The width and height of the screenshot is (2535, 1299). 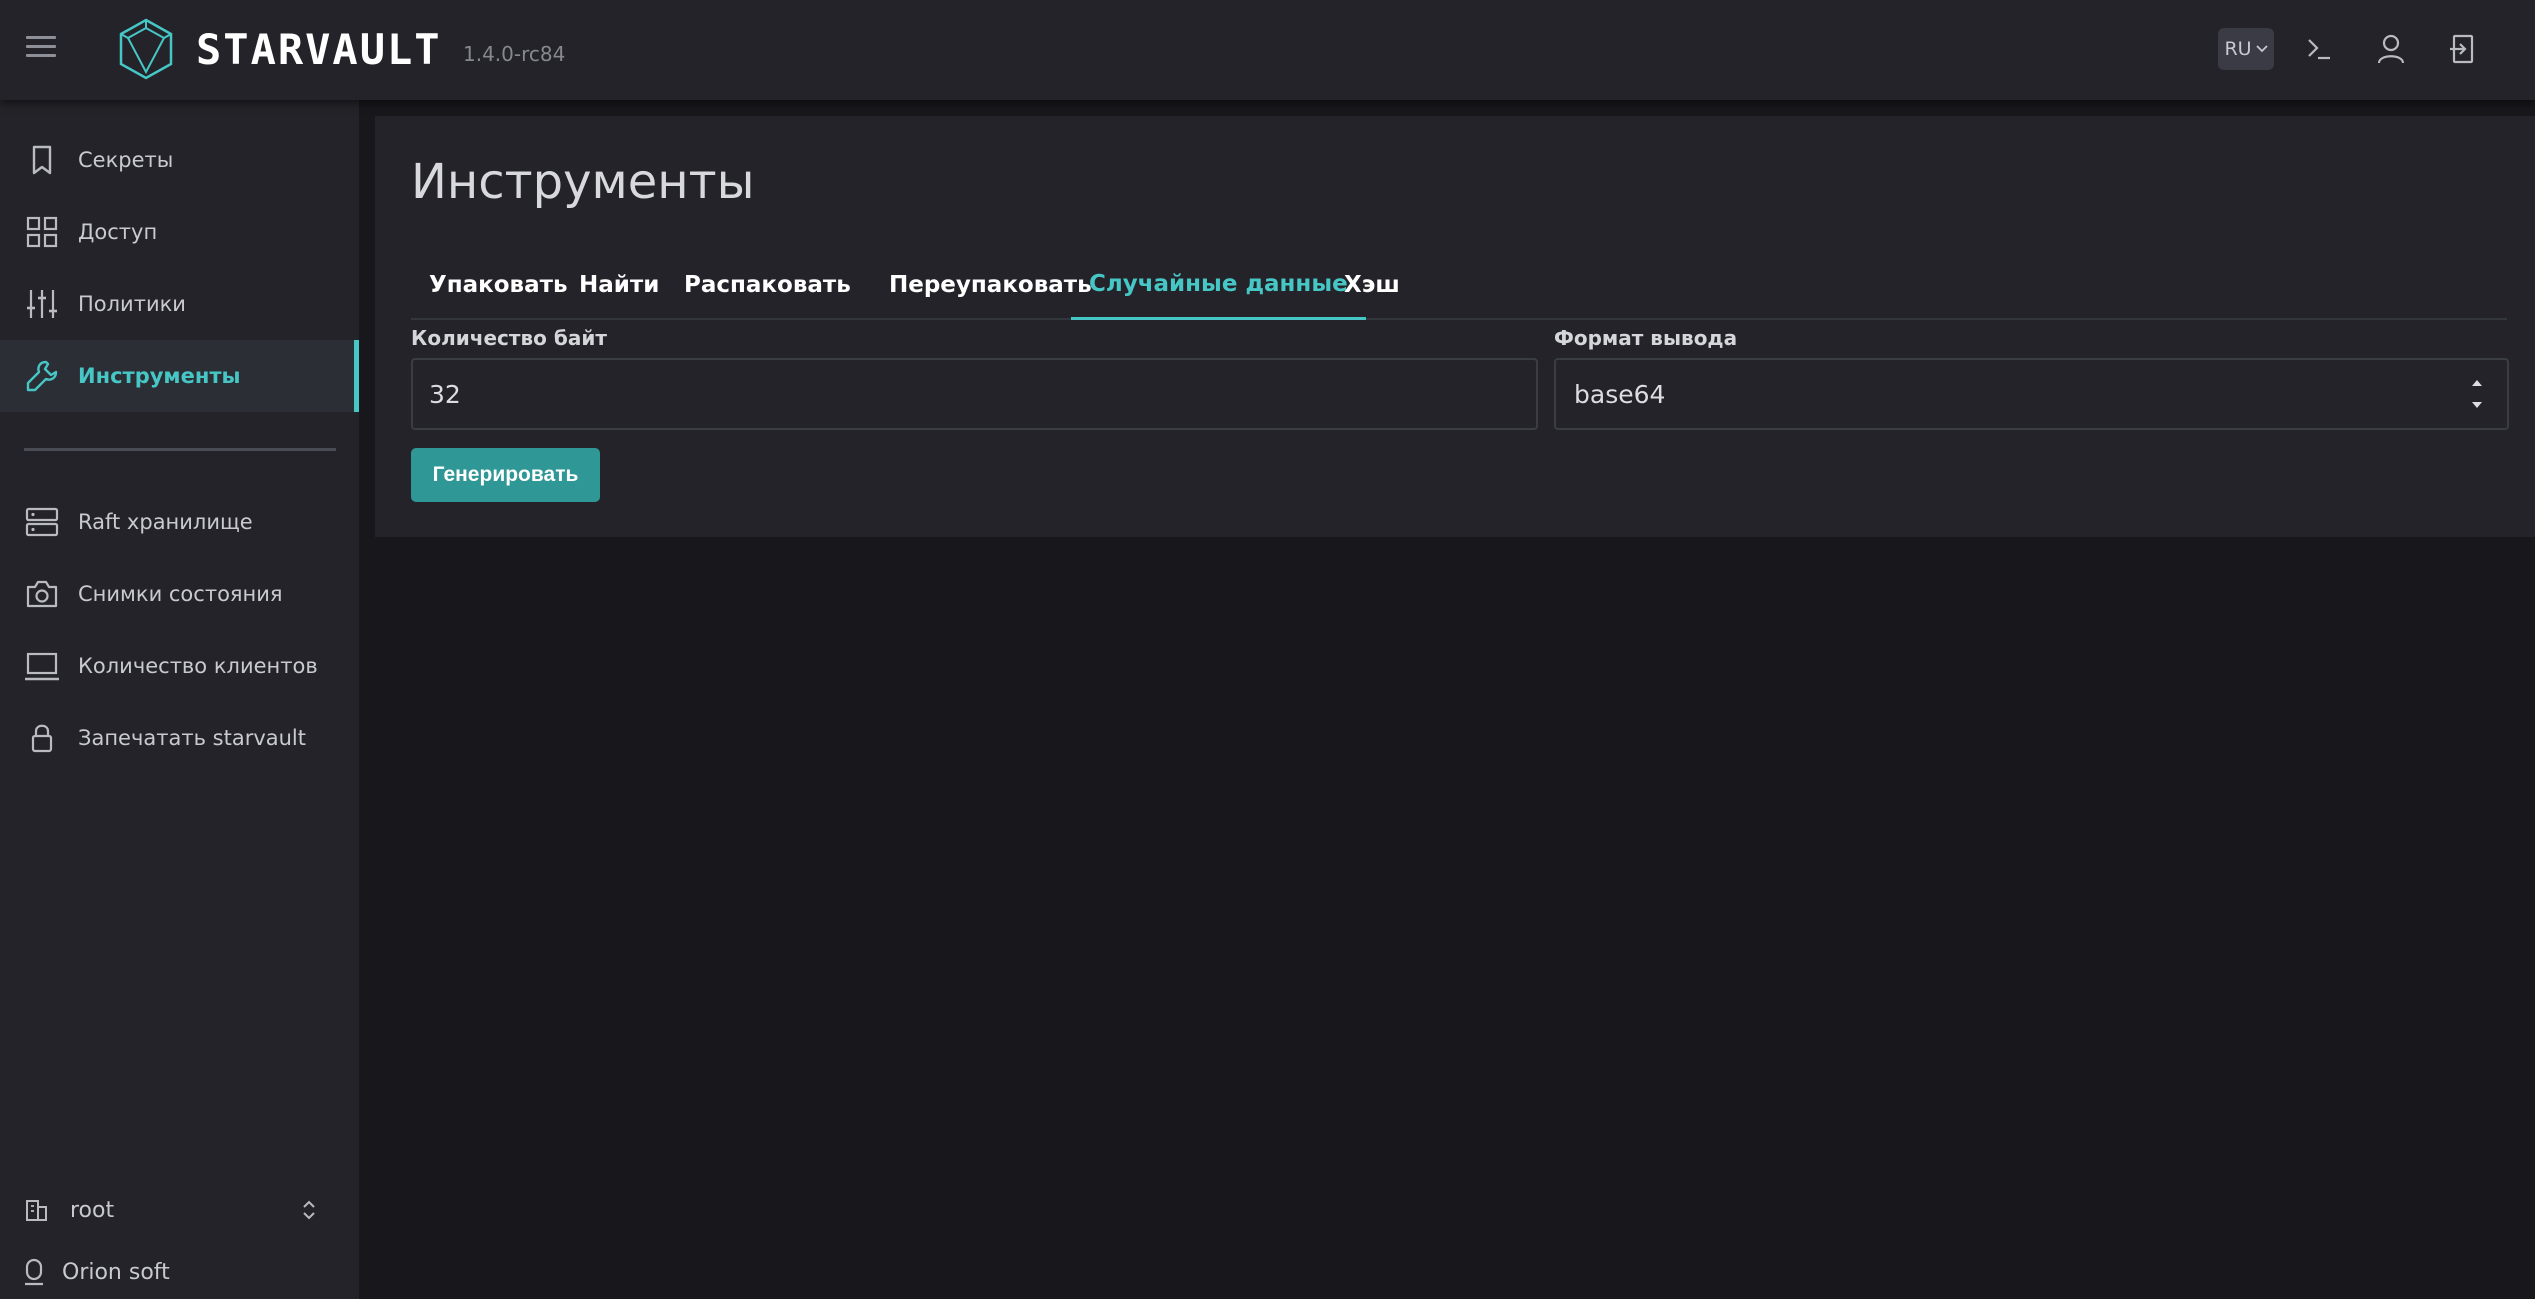 What do you see at coordinates (767, 285) in the screenshot?
I see `tab-unwrap: Распаковать` at bounding box center [767, 285].